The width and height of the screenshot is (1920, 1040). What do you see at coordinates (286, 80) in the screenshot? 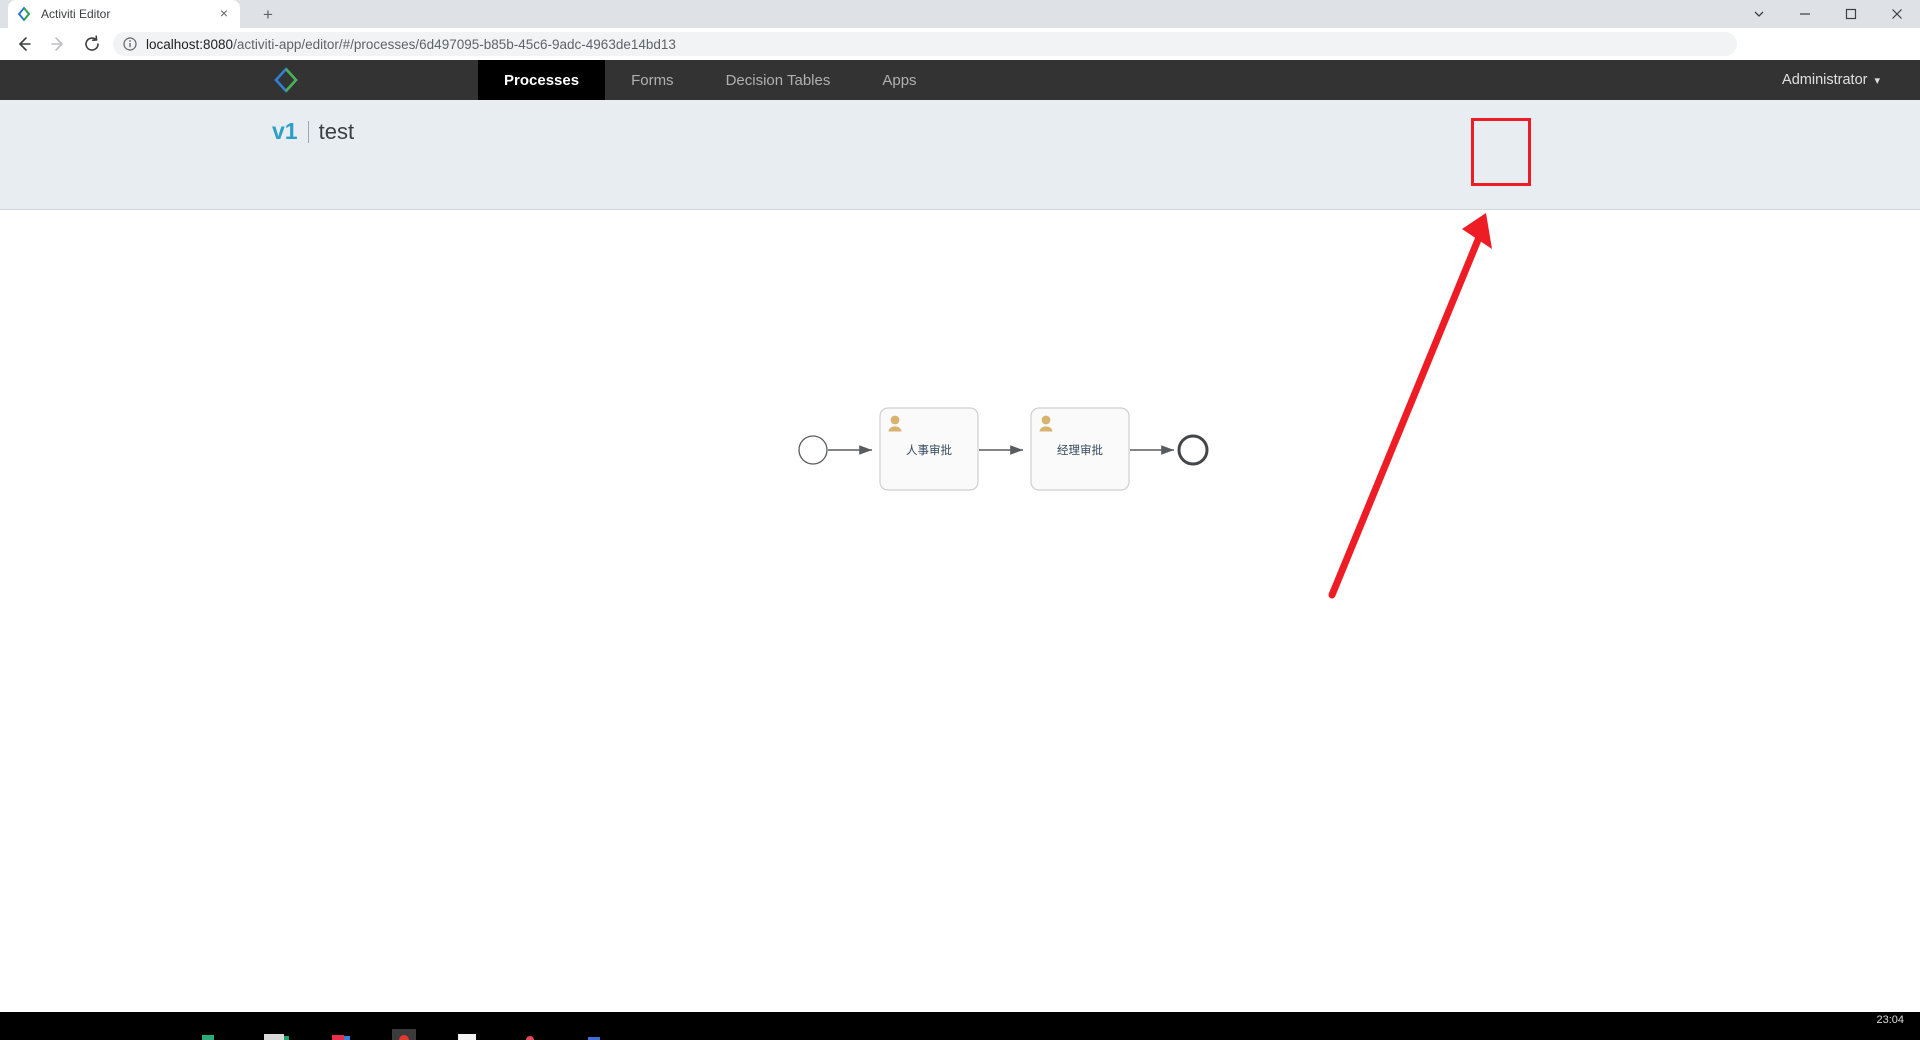
I see `activiti-logo-icon` at bounding box center [286, 80].